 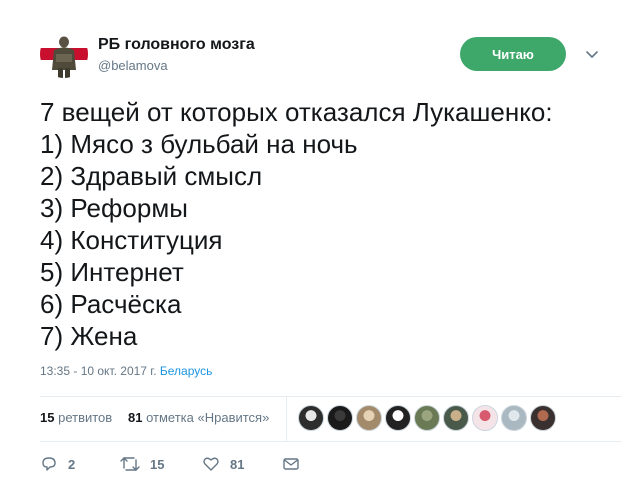 I want to click on tweet-line: 5) Интернет, so click(x=112, y=272).